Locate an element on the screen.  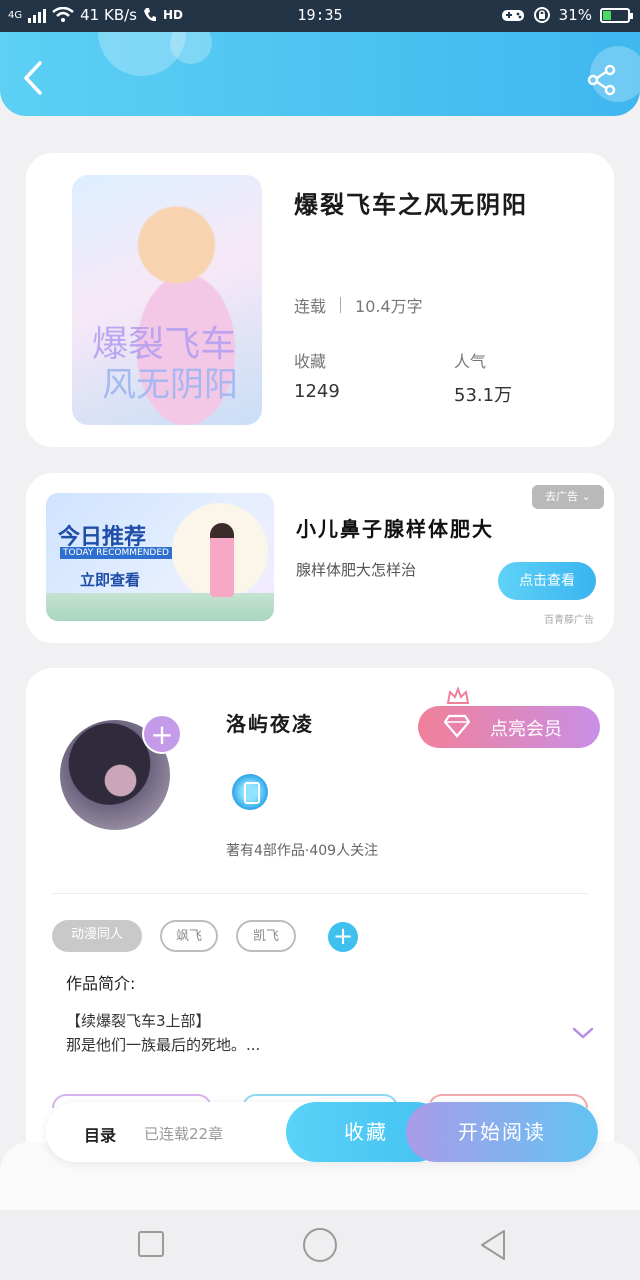
toc-button: 目录 is located at coordinates (100, 1134).